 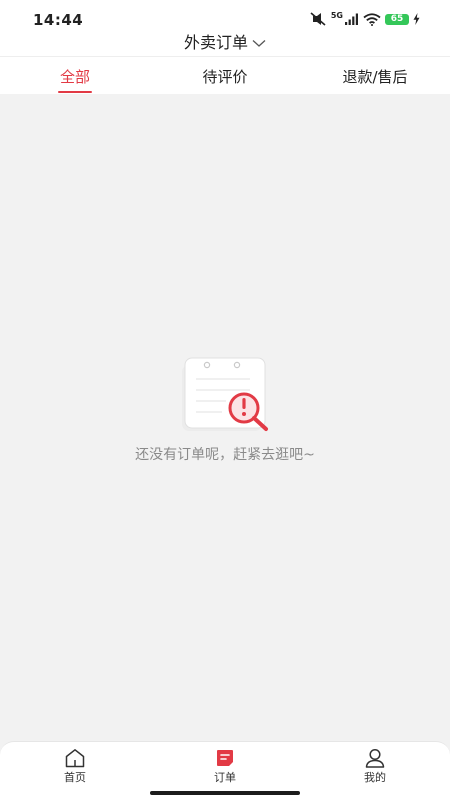 What do you see at coordinates (318, 19) in the screenshot?
I see `mute-icon` at bounding box center [318, 19].